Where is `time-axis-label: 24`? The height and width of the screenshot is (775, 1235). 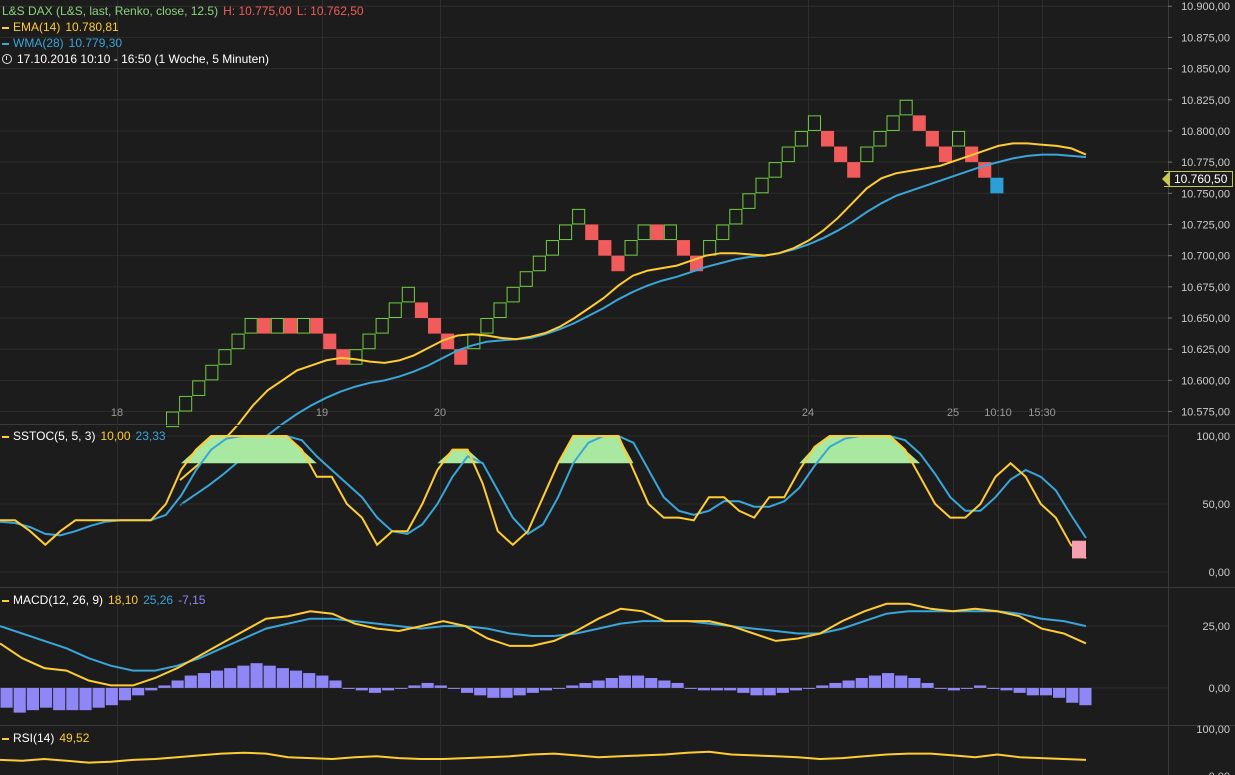 time-axis-label: 24 is located at coordinates (808, 413).